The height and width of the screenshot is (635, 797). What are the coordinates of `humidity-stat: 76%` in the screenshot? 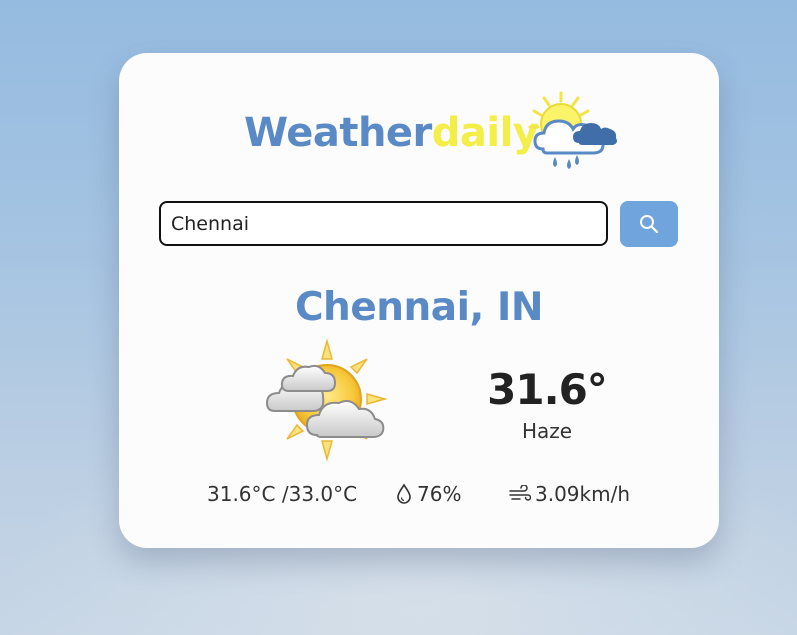 It's located at (428, 494).